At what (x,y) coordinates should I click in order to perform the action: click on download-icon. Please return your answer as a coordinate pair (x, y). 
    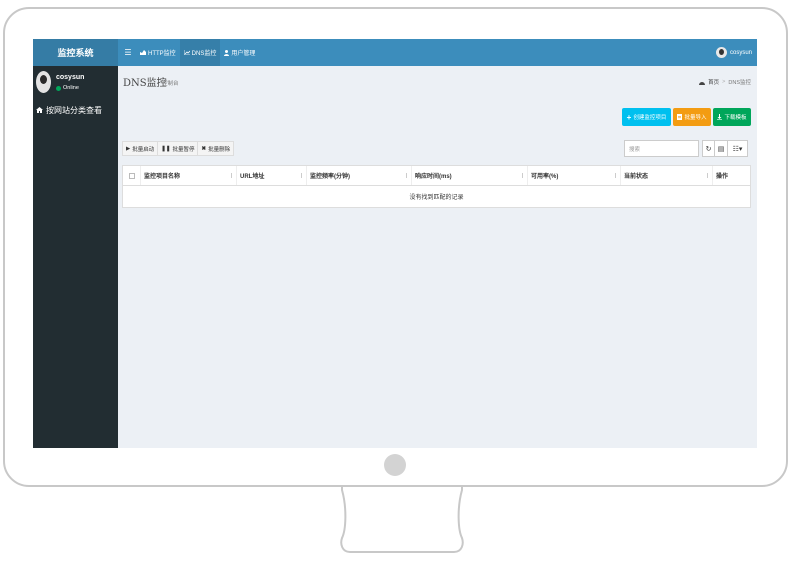
    Looking at the image, I should click on (720, 117).